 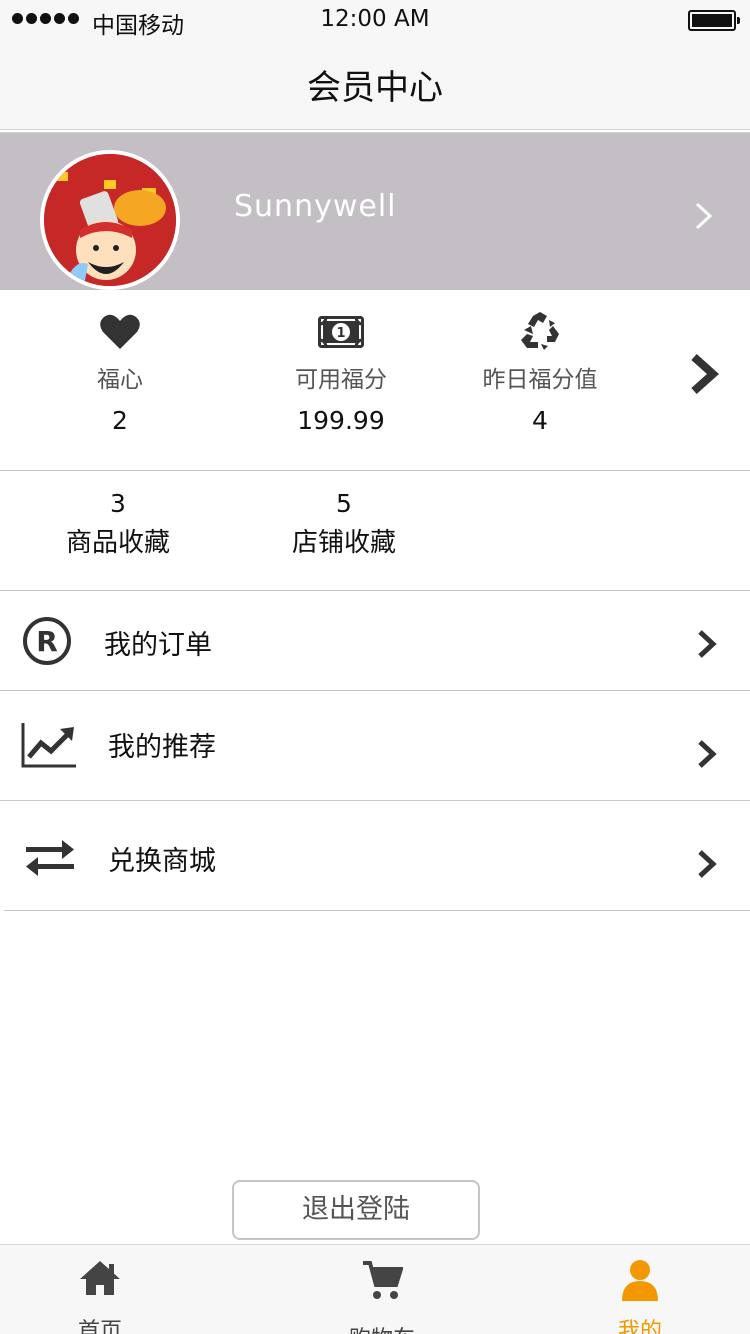 What do you see at coordinates (120, 362) in the screenshot?
I see `stat-fuxin: 福心 2` at bounding box center [120, 362].